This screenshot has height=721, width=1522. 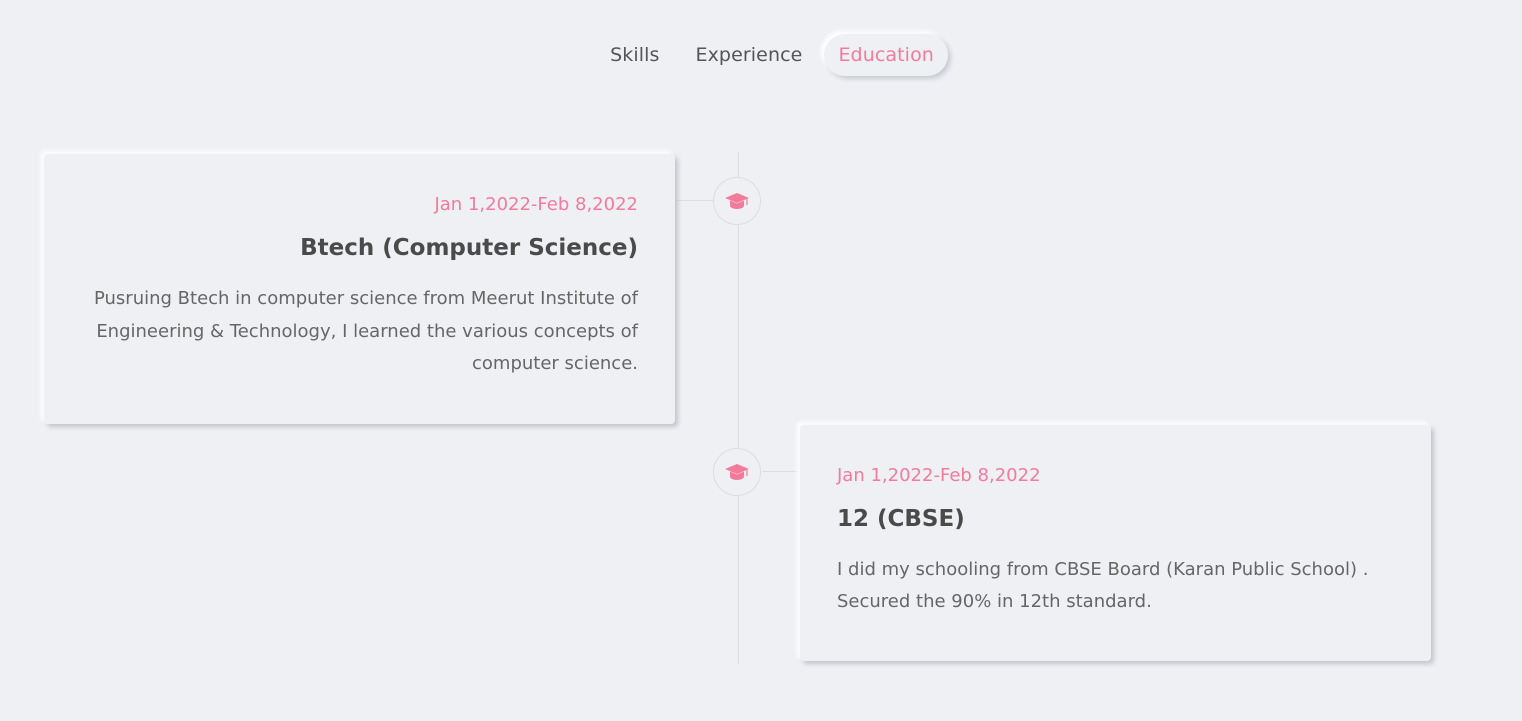 I want to click on entry-title: 12 (CBSE), so click(x=901, y=519).